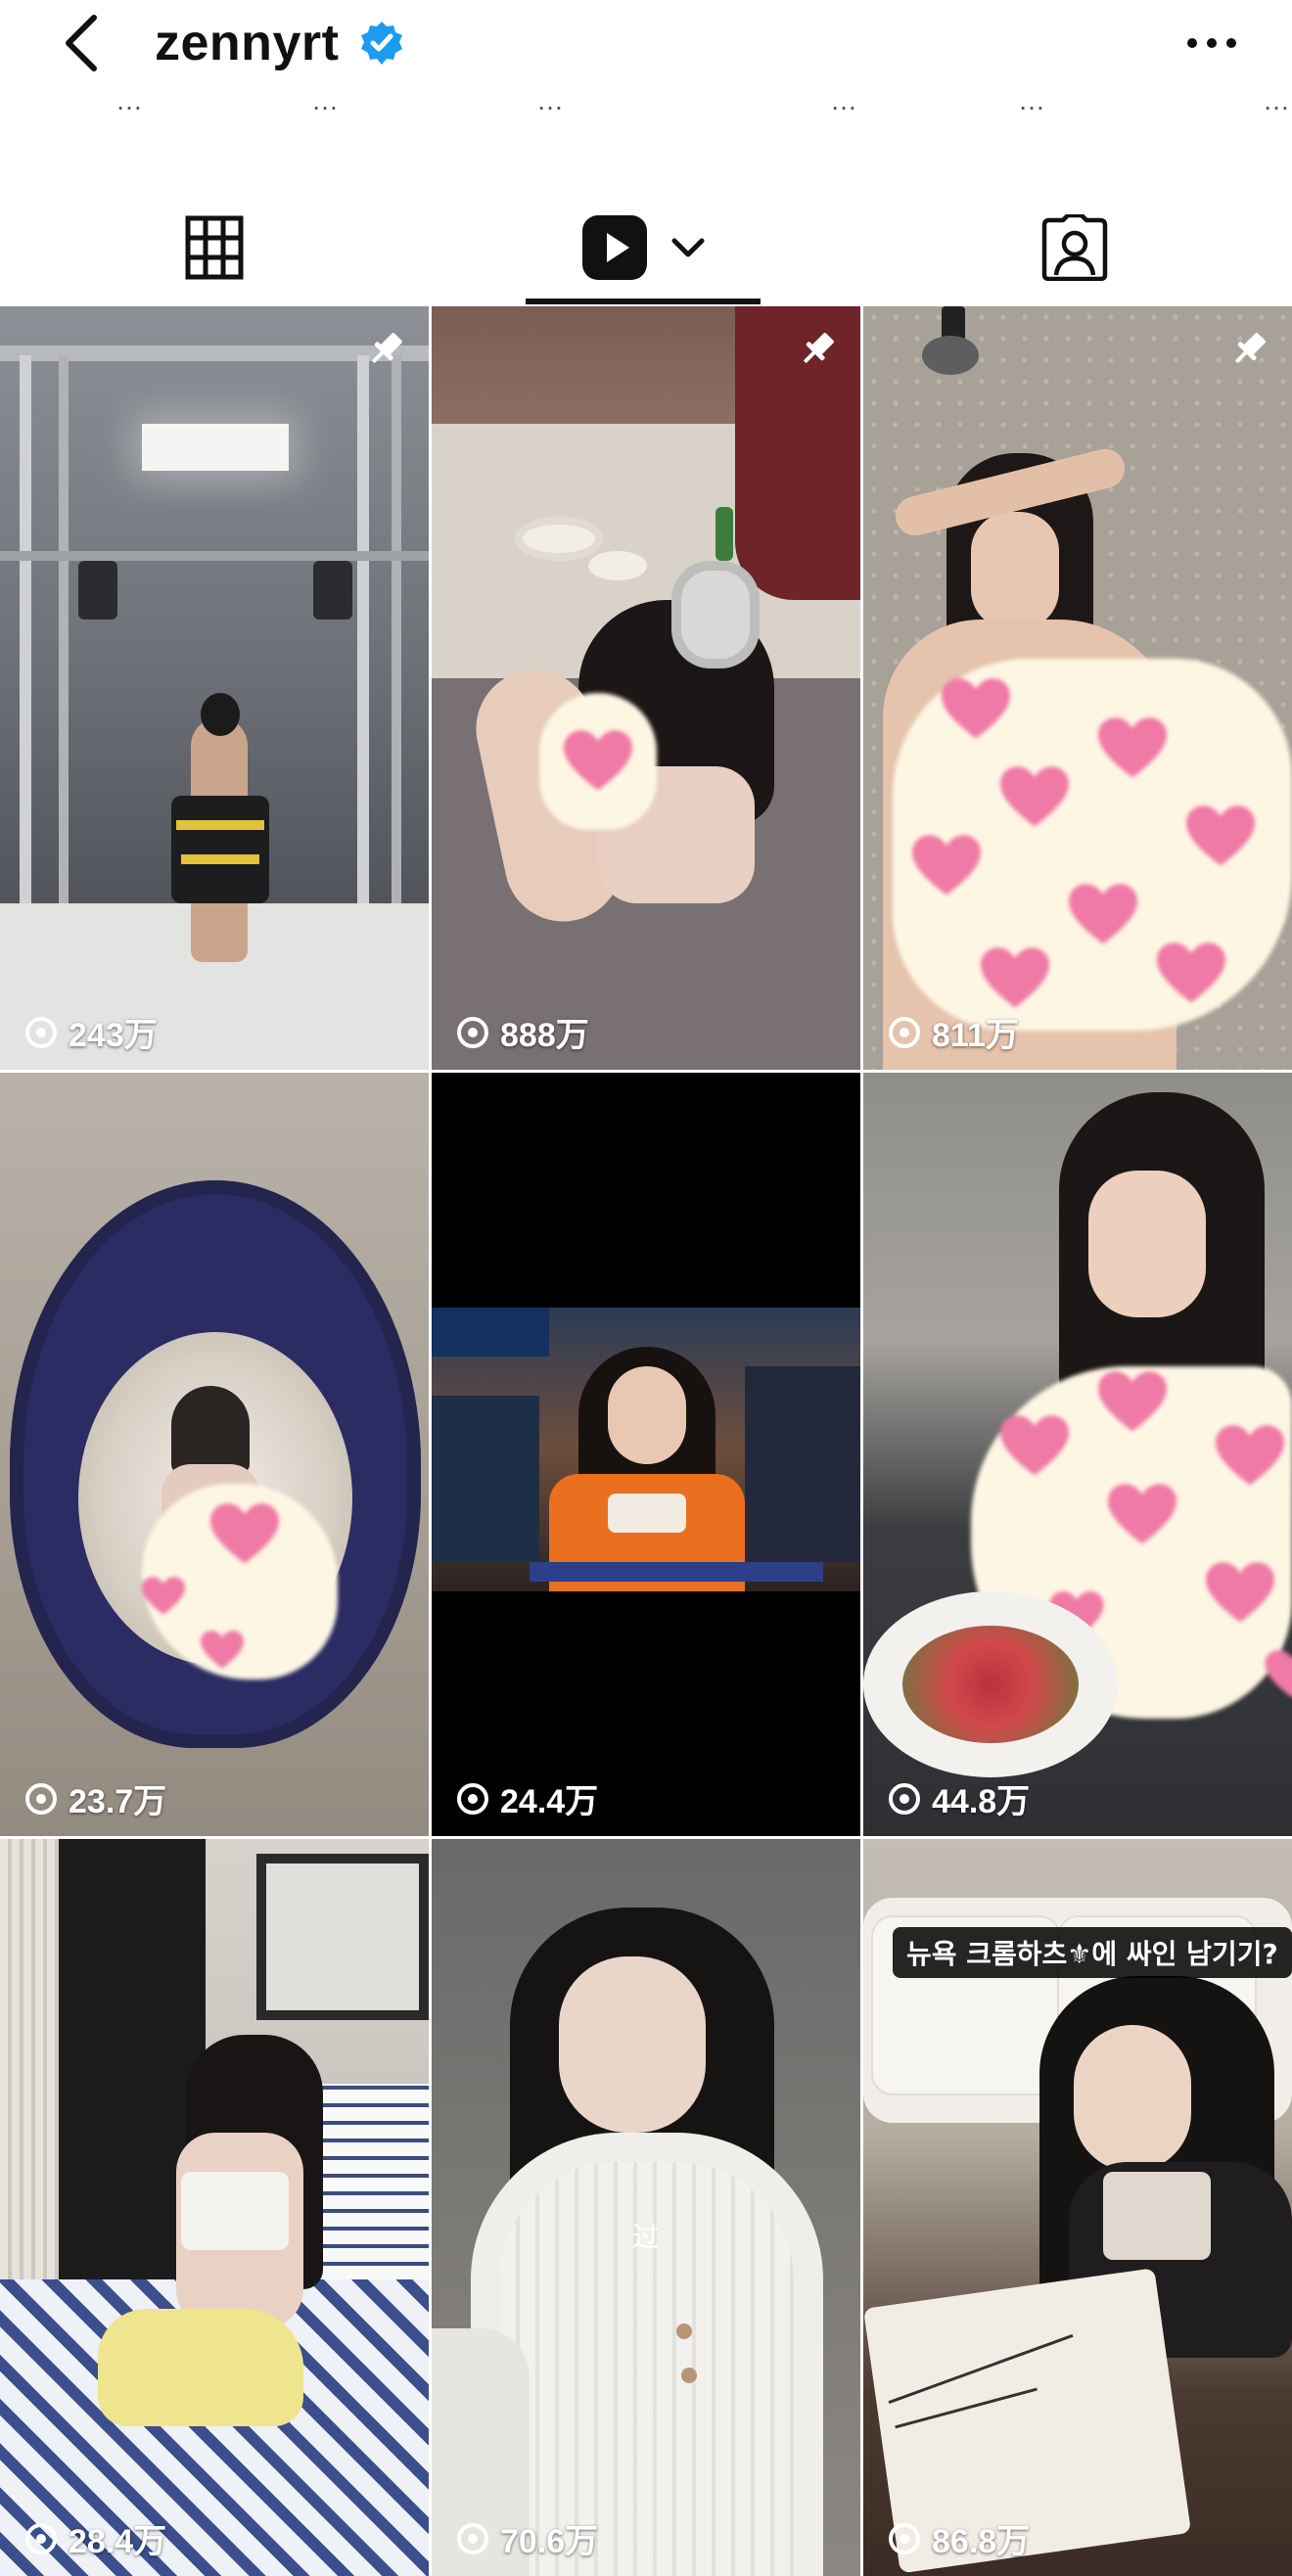 The image size is (1292, 2576). I want to click on reel-thumbnail: 뉴욕 크롬하츠⚜에 싸인 남기기? 86.8万, so click(1077, 2208).